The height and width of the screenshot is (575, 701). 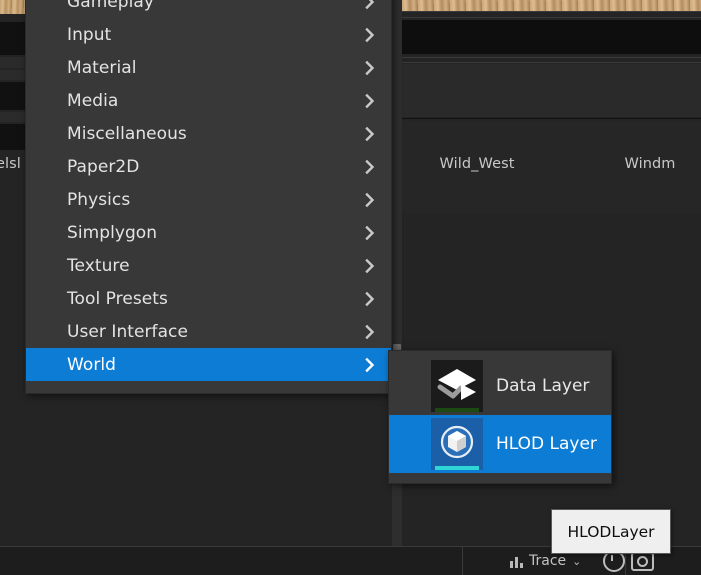 What do you see at coordinates (397, 287) in the screenshot?
I see `vertical-scrollbar` at bounding box center [397, 287].